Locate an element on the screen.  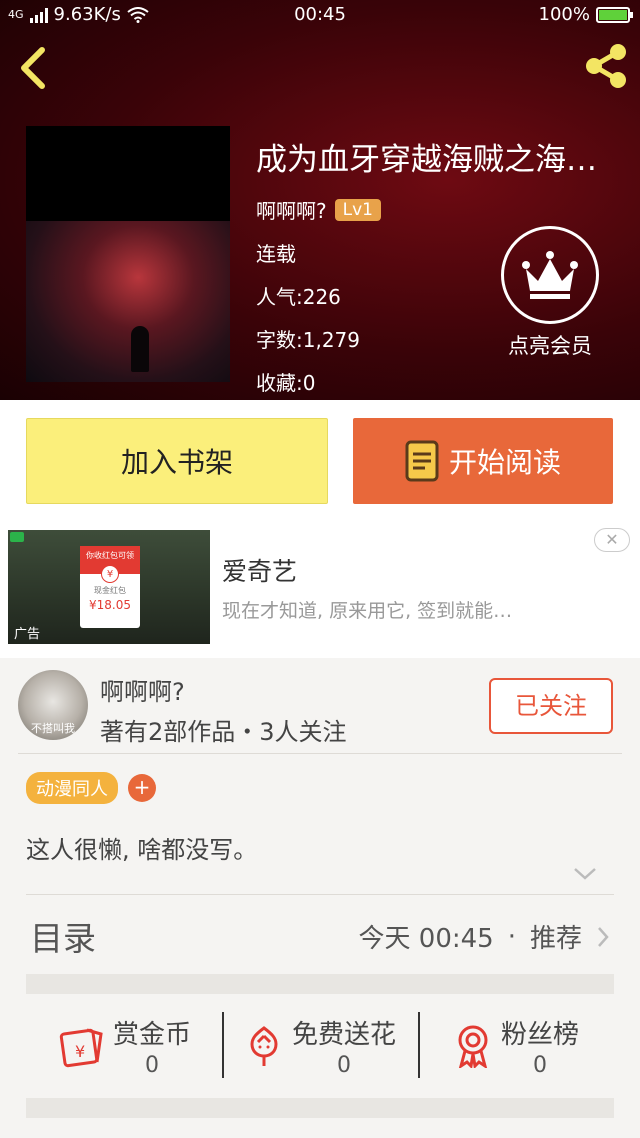
chevron-right-icon is located at coordinates (603, 936).